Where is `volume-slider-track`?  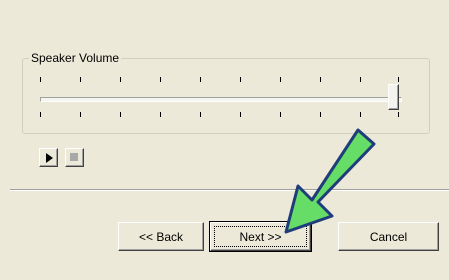 volume-slider-track is located at coordinates (221, 99).